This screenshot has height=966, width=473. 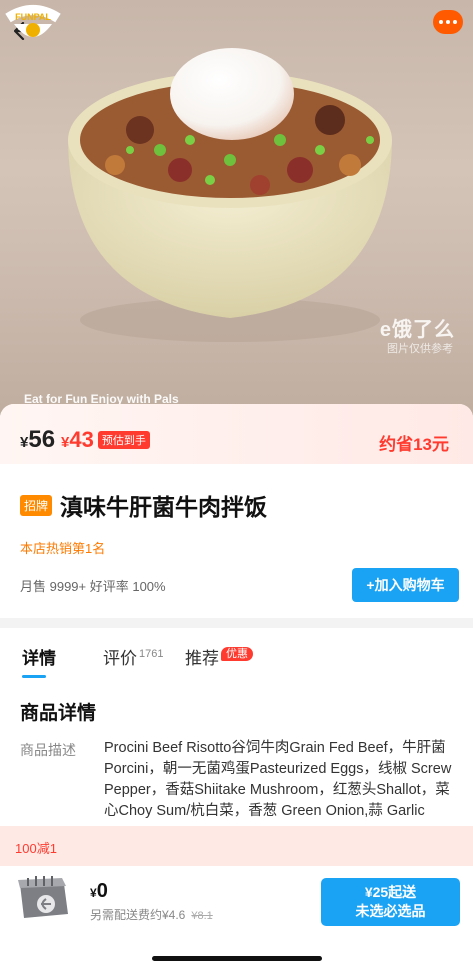 I want to click on add-to-cart-button: +加入购物车, so click(x=405, y=585).